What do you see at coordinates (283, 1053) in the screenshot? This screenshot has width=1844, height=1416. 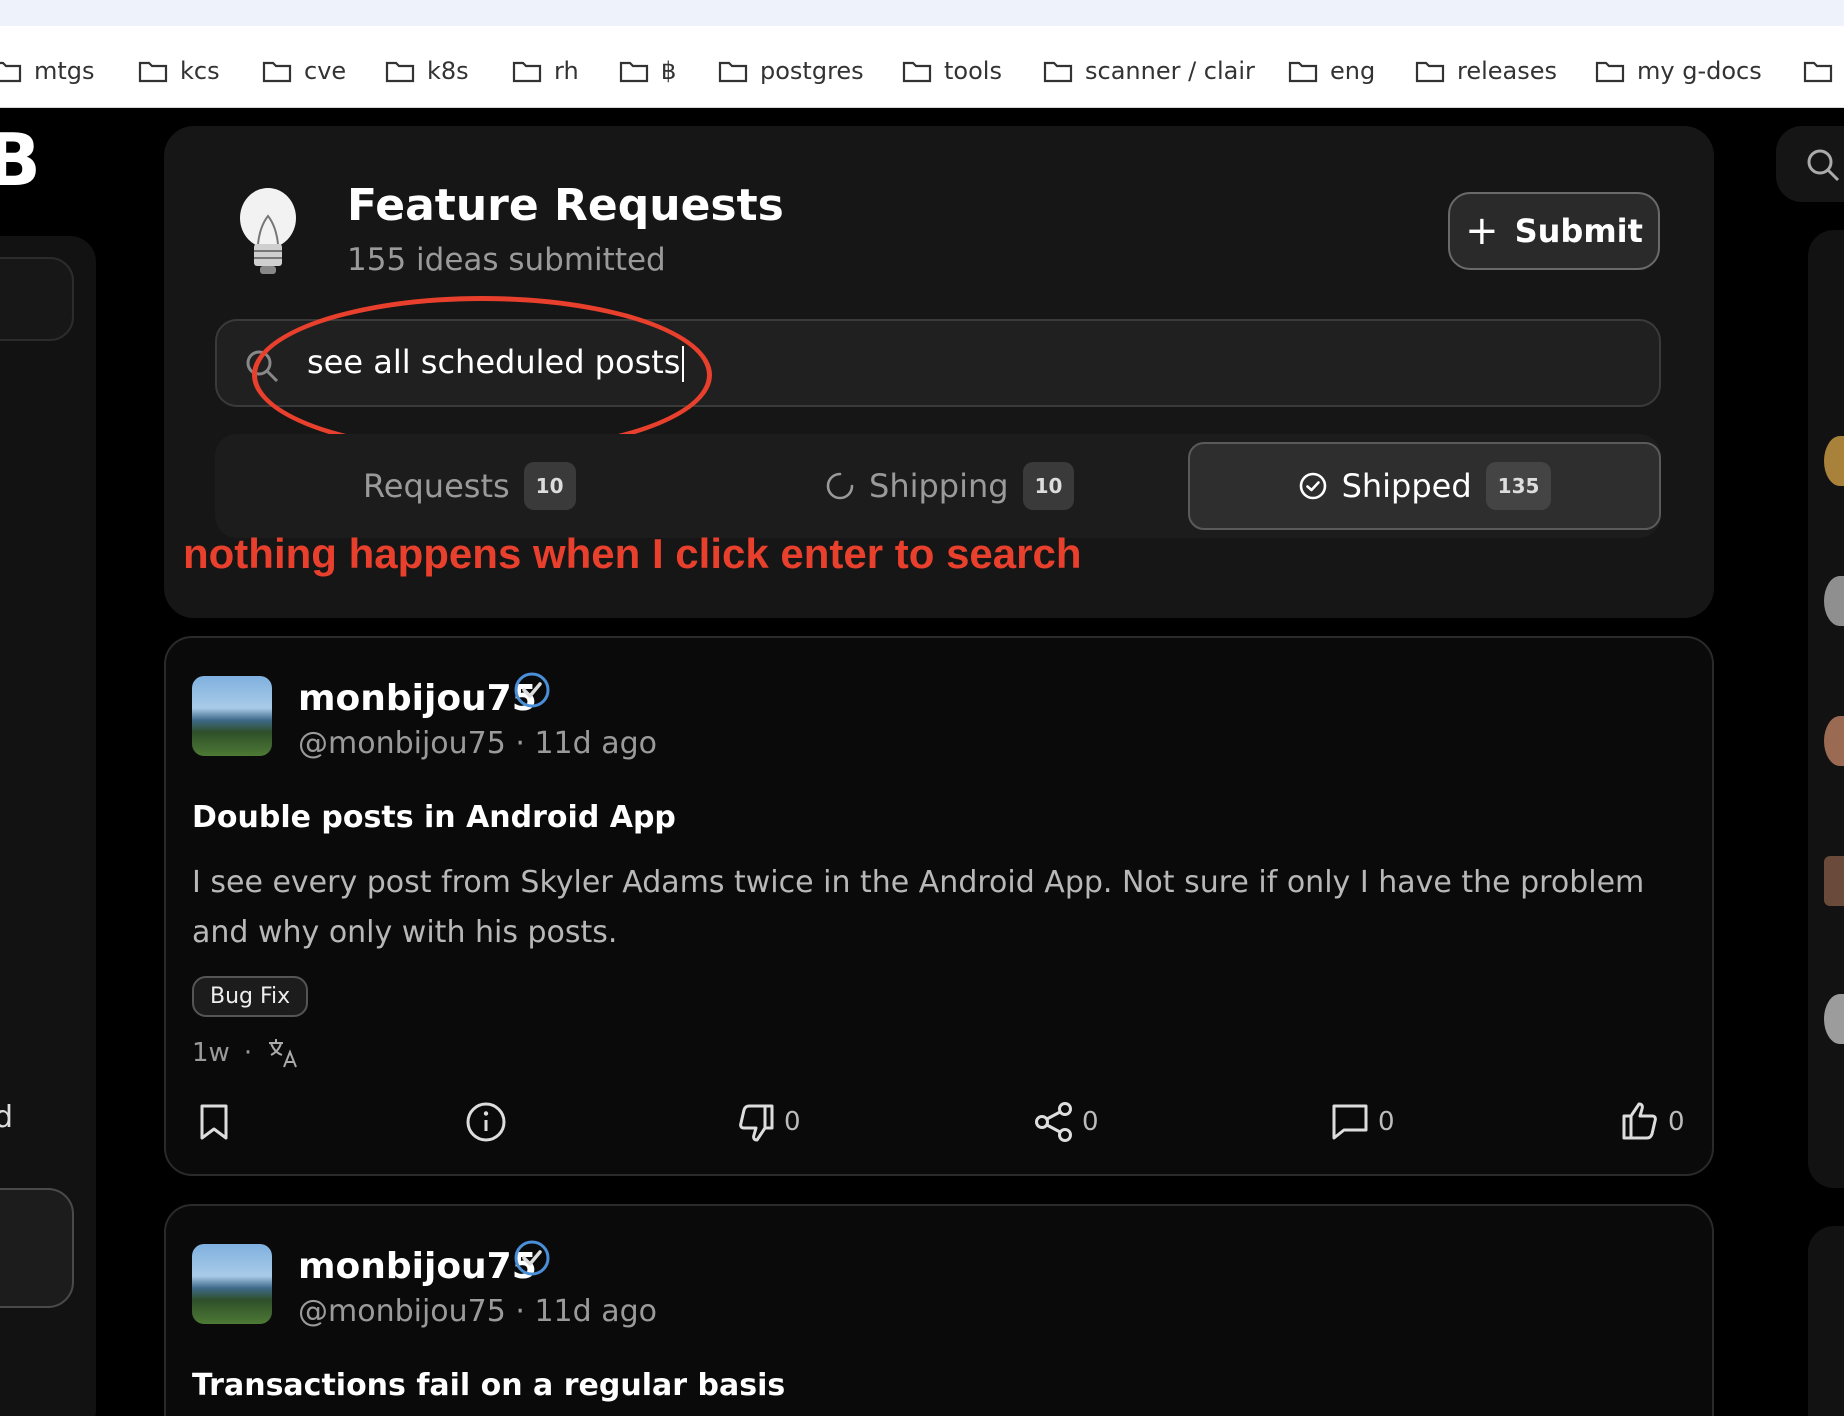 I see `translate-icon` at bounding box center [283, 1053].